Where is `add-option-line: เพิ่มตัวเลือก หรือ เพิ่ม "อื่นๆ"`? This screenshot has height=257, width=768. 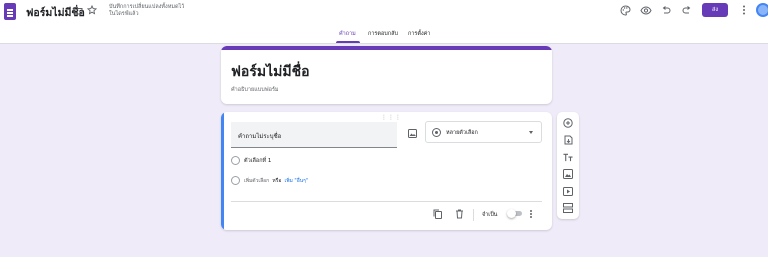
add-option-line: เพิ่มตัวเลือก หรือ เพิ่ม "อื่นๆ" is located at coordinates (276, 181).